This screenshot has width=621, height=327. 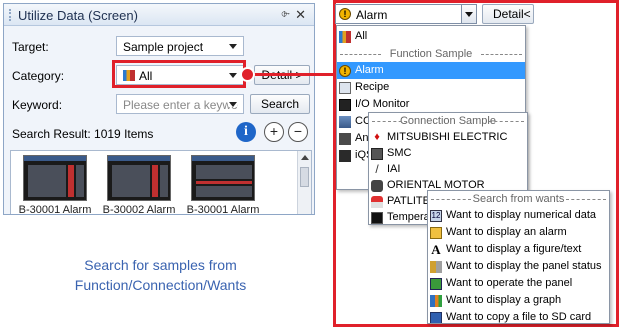 I want to click on detail-collapse-button: Detail<, so click(x=508, y=14).